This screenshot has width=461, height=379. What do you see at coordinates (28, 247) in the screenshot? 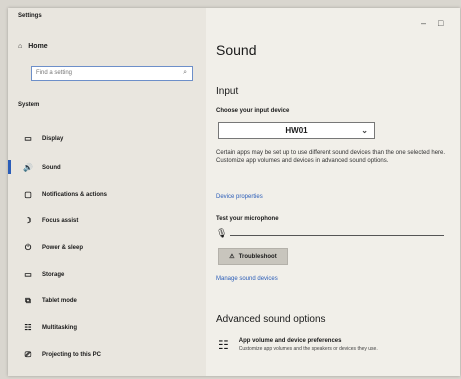
I see `power-icon: ⏻` at bounding box center [28, 247].